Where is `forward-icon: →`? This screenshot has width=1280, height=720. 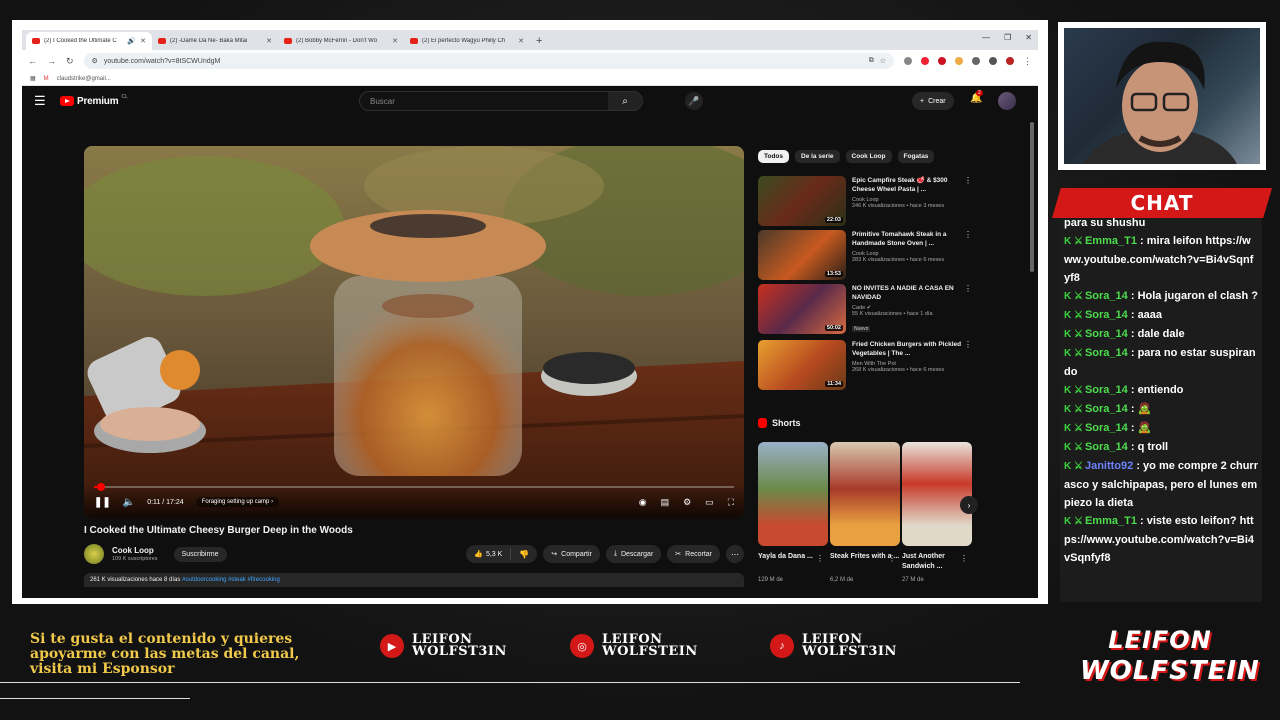 forward-icon: → is located at coordinates (51, 61).